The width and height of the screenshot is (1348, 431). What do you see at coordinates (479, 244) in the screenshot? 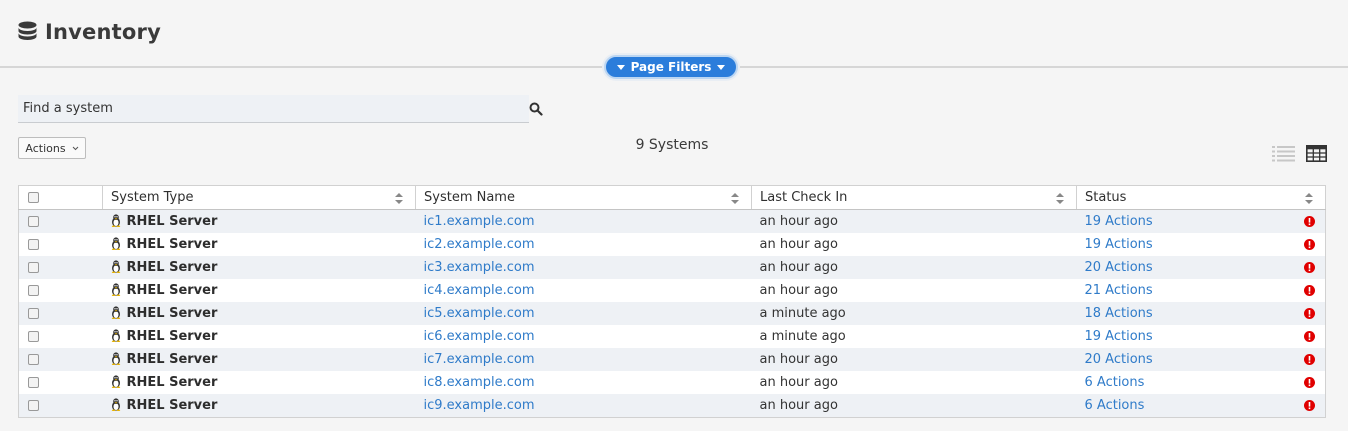
I see `system-name-link: ic2.example.com` at bounding box center [479, 244].